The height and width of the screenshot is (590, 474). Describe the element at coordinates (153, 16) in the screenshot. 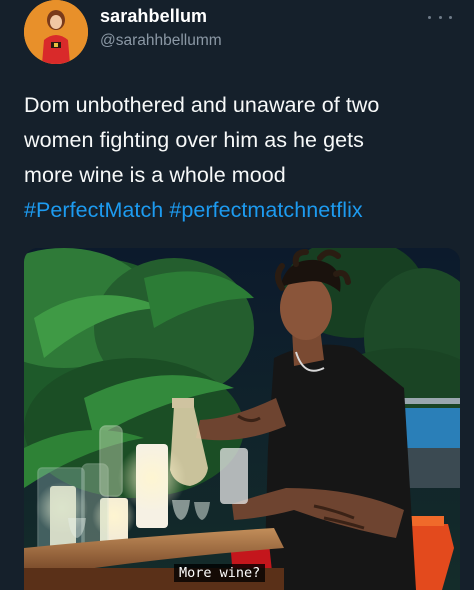

I see `author-display-name: sarahbellum` at that location.